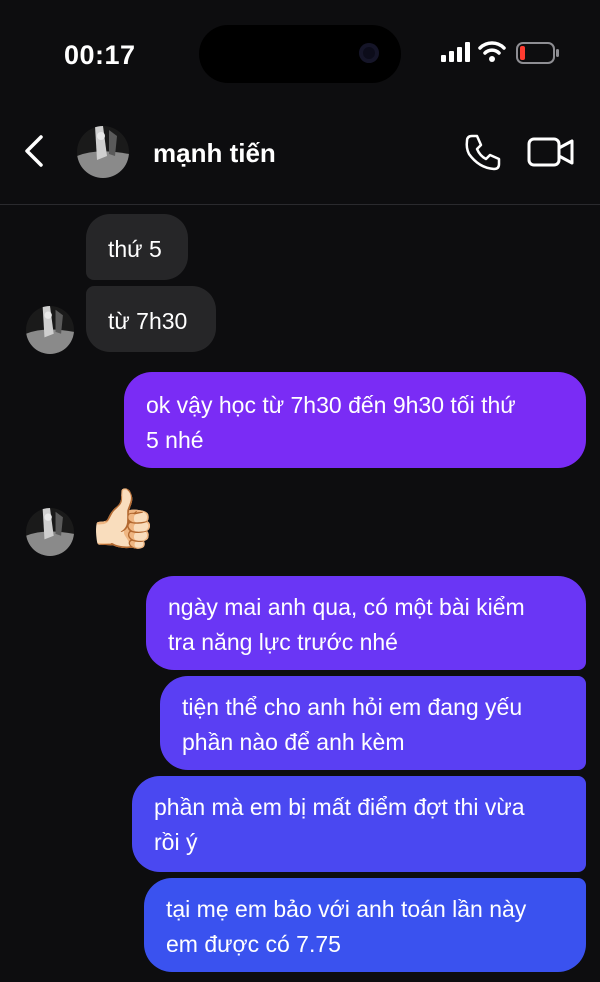 The image size is (600, 982). What do you see at coordinates (492, 51) in the screenshot?
I see `wifi-icon` at bounding box center [492, 51].